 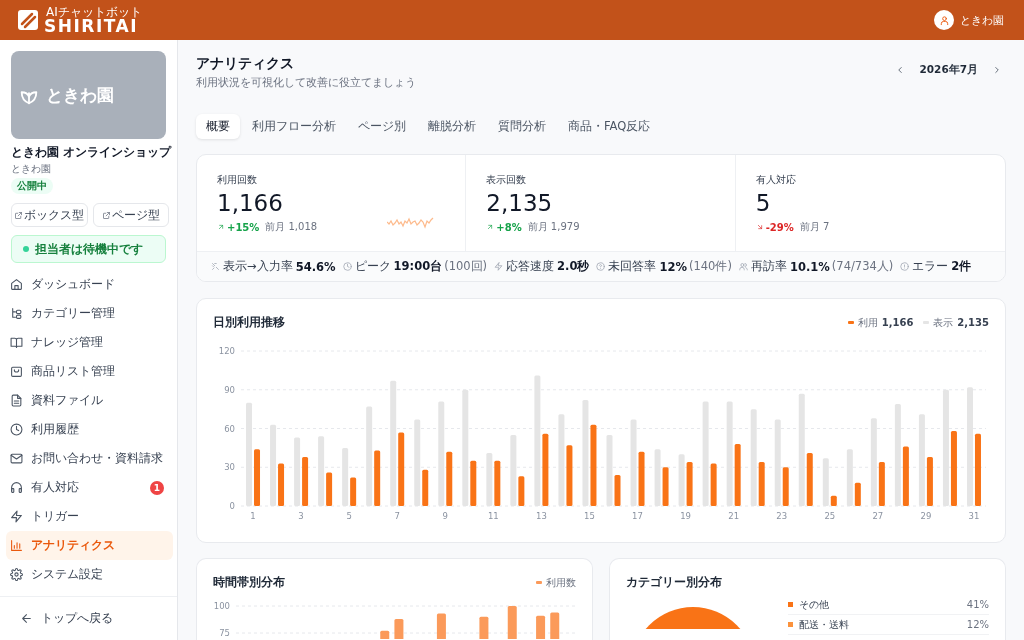 What do you see at coordinates (418, 266) in the screenshot?
I see `stat-value: 19:00台` at bounding box center [418, 266].